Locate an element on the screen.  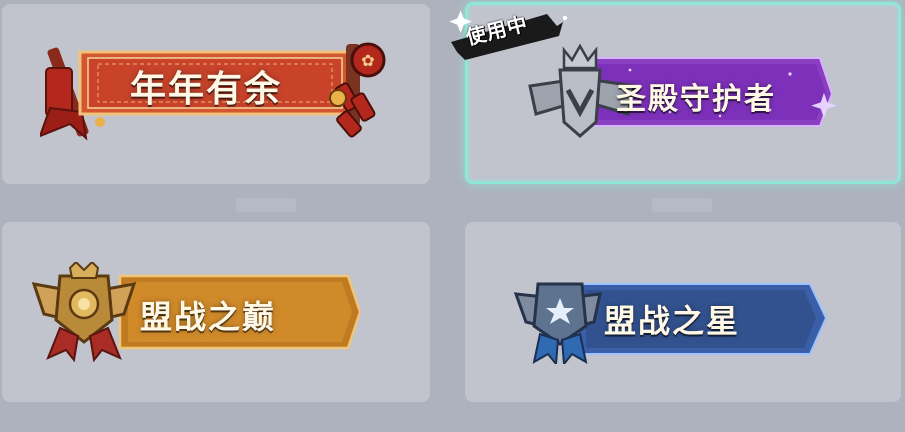
title-name-label: 盟战之巅 is located at coordinates (208, 317).